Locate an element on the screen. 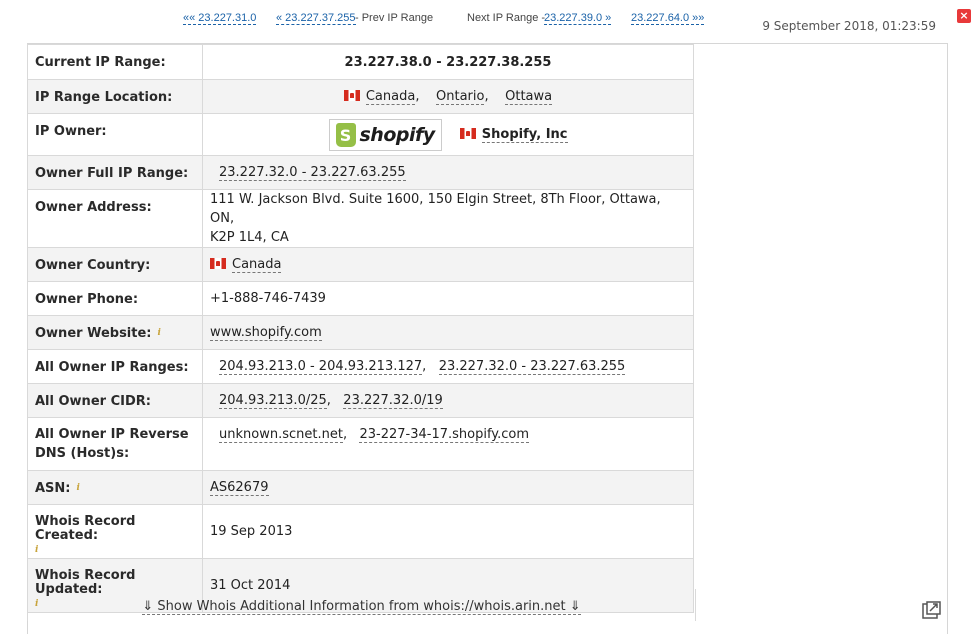  prev-range-label: - Prev IP Range is located at coordinates (394, 18).